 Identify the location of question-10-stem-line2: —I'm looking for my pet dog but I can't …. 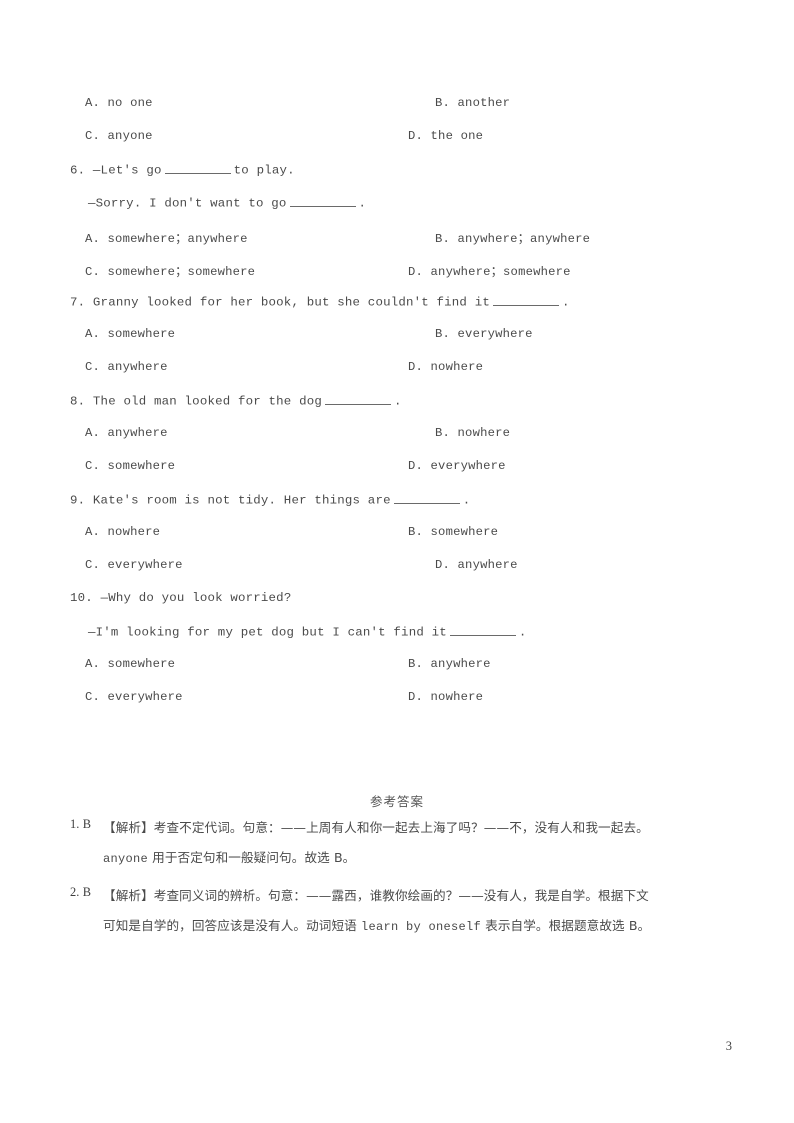
(307, 632).